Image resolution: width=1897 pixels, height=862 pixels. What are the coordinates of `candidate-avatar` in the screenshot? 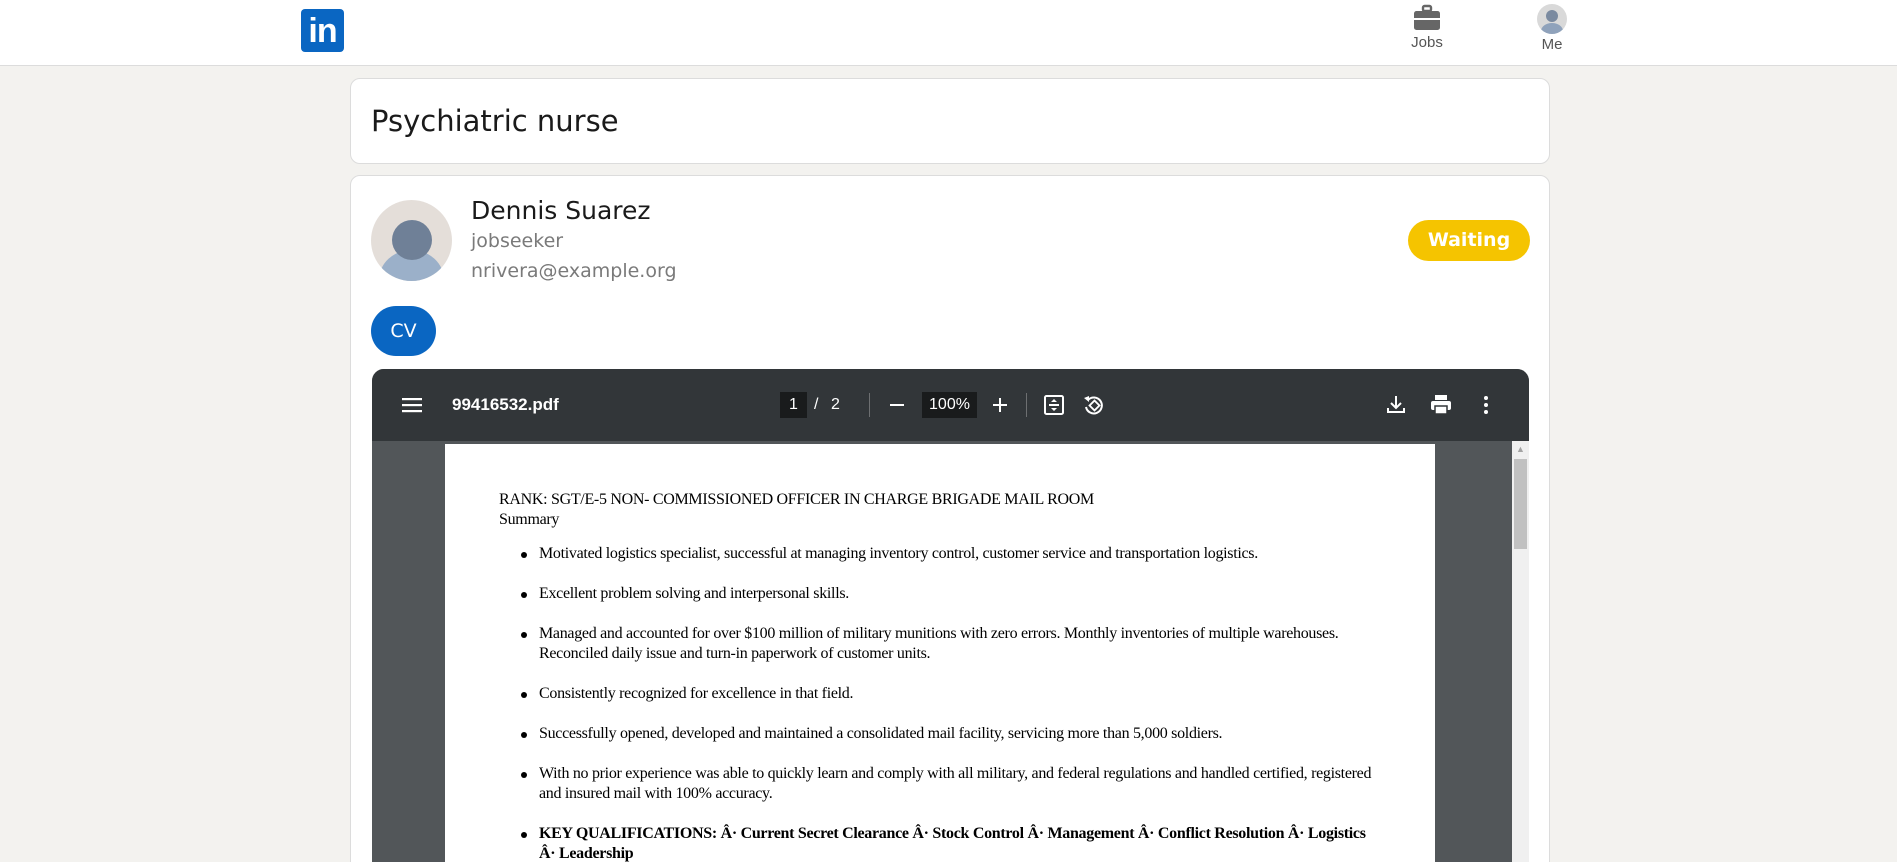 It's located at (411, 240).